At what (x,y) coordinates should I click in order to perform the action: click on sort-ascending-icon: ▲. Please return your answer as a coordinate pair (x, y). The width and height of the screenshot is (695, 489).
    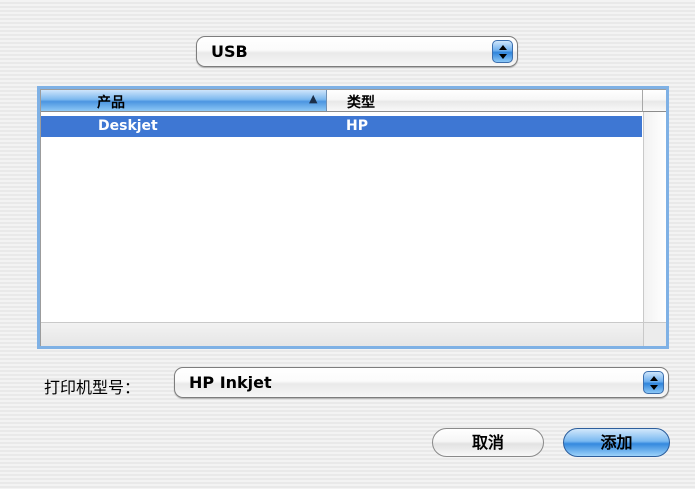
    Looking at the image, I should click on (313, 98).